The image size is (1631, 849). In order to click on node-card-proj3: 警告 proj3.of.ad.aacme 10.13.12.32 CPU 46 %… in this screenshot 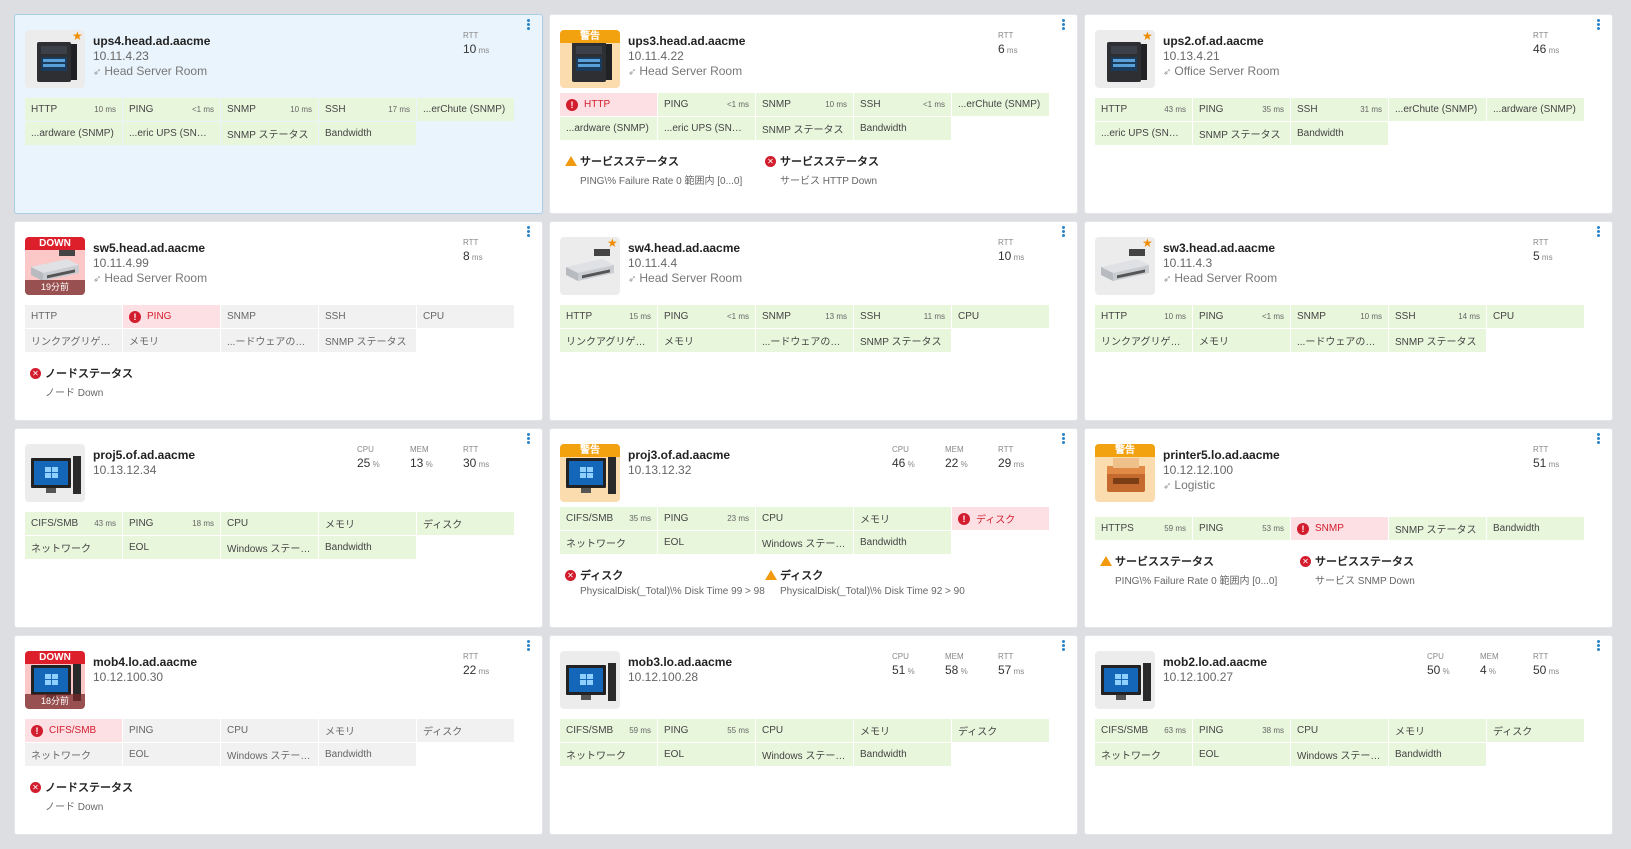, I will do `click(813, 528)`.